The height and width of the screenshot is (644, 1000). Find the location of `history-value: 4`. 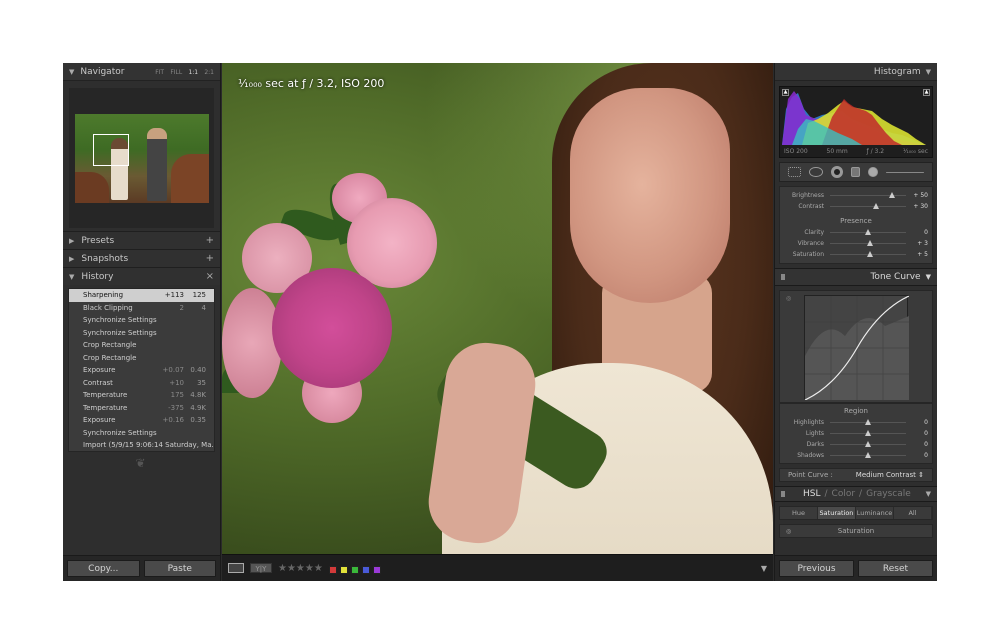

history-value: 4 is located at coordinates (203, 307).